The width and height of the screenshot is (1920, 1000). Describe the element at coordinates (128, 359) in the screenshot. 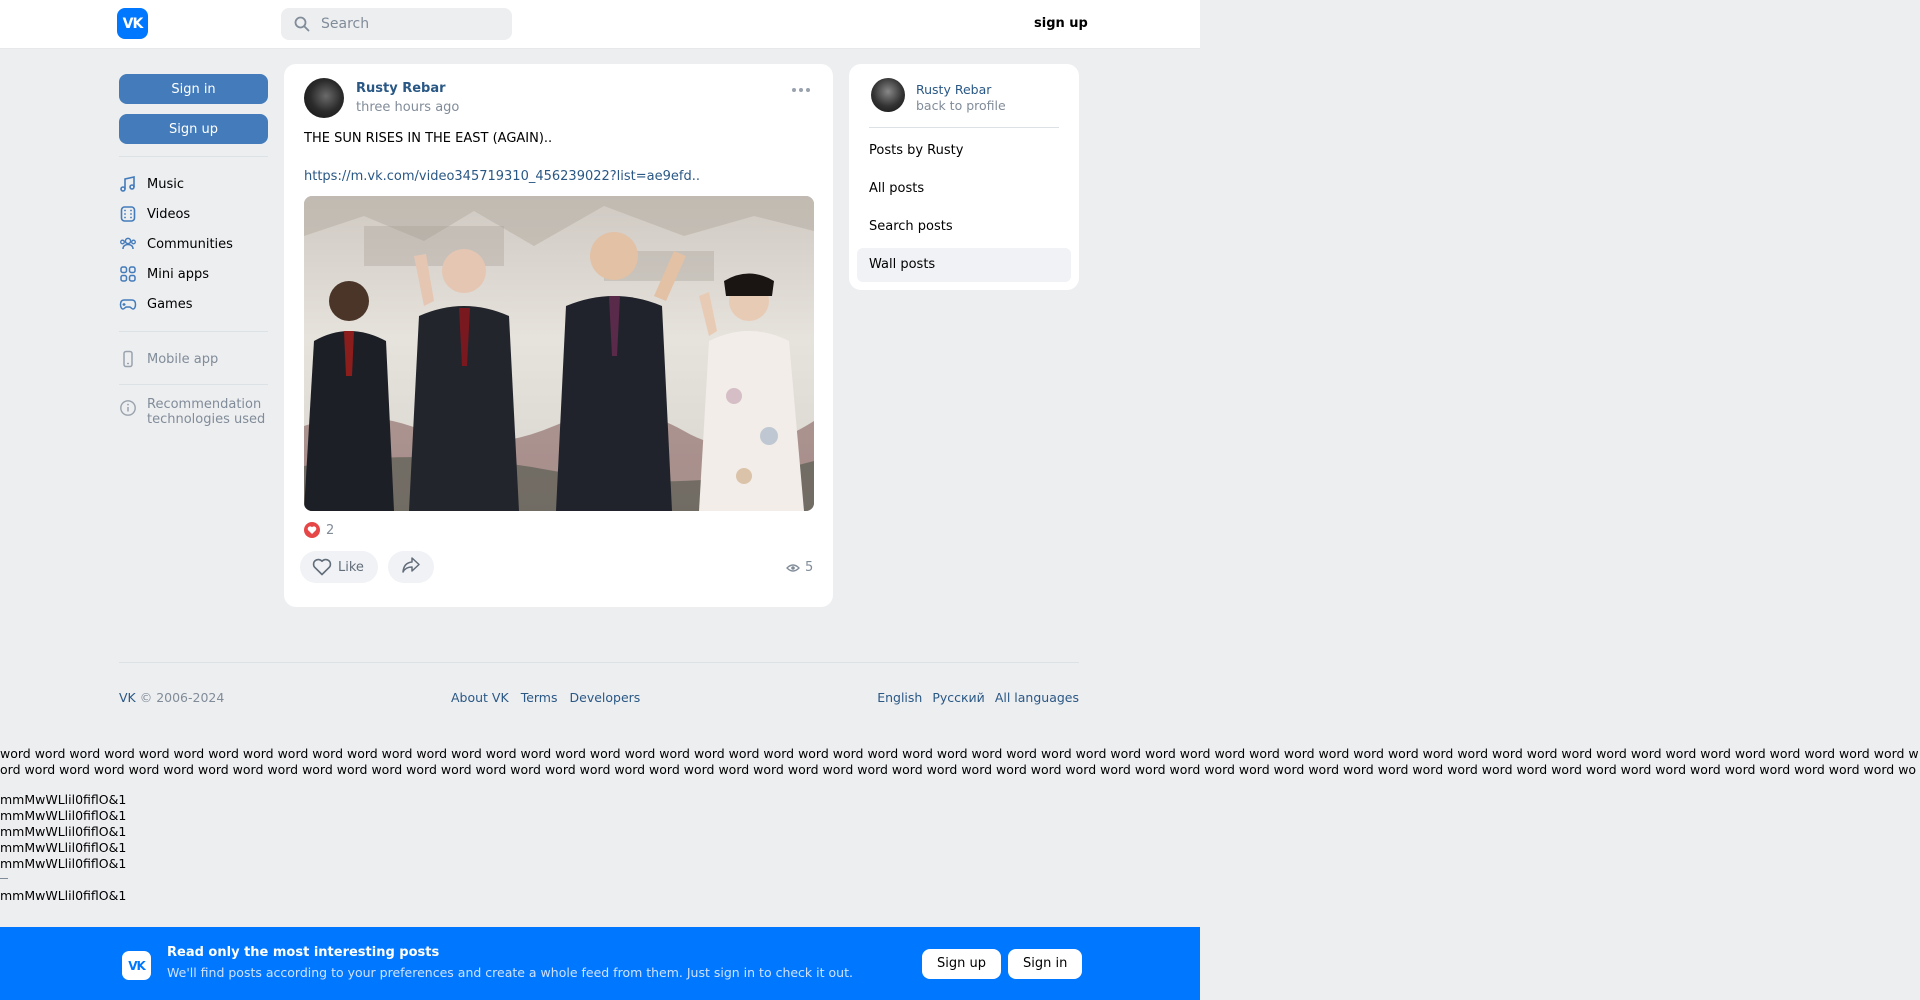

I see `phone-icon` at that location.